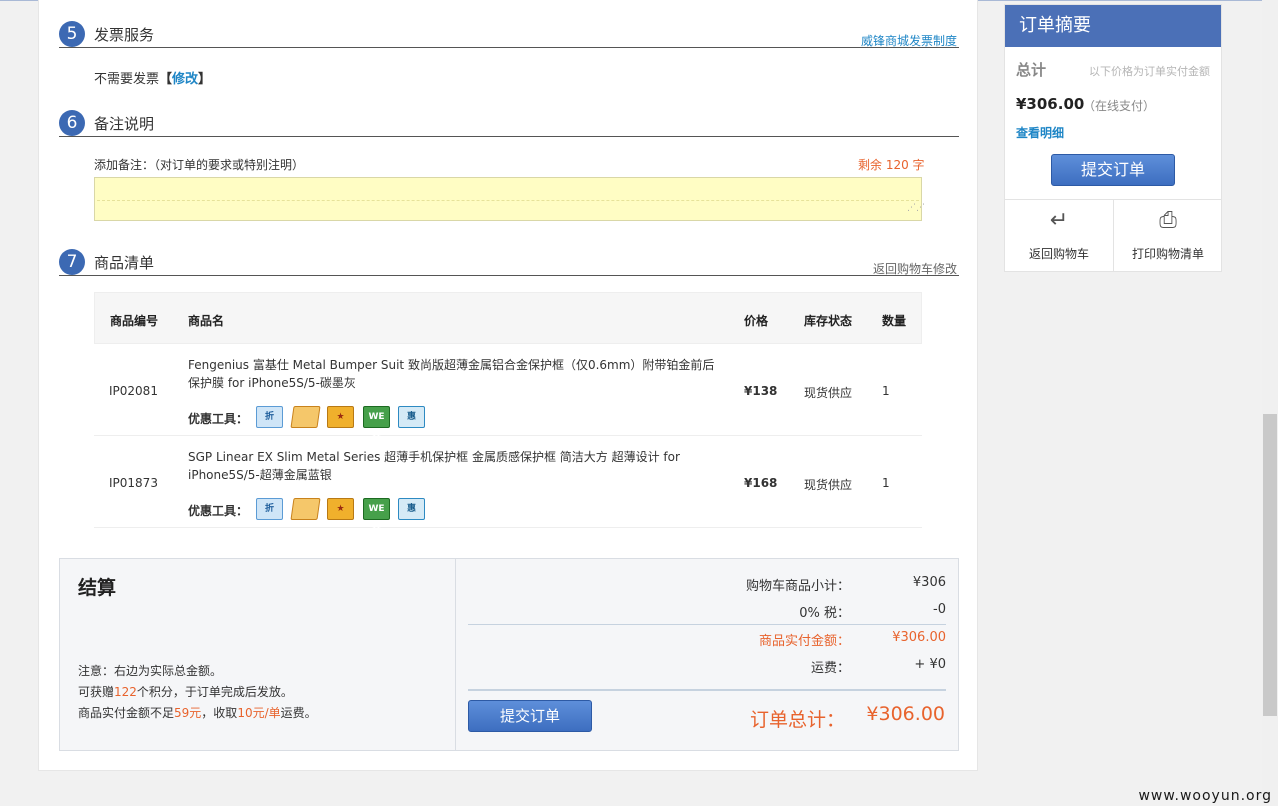 The width and height of the screenshot is (1278, 806). Describe the element at coordinates (707, 612) in the screenshot. I see `tax-row: 0% 税： -0` at that location.